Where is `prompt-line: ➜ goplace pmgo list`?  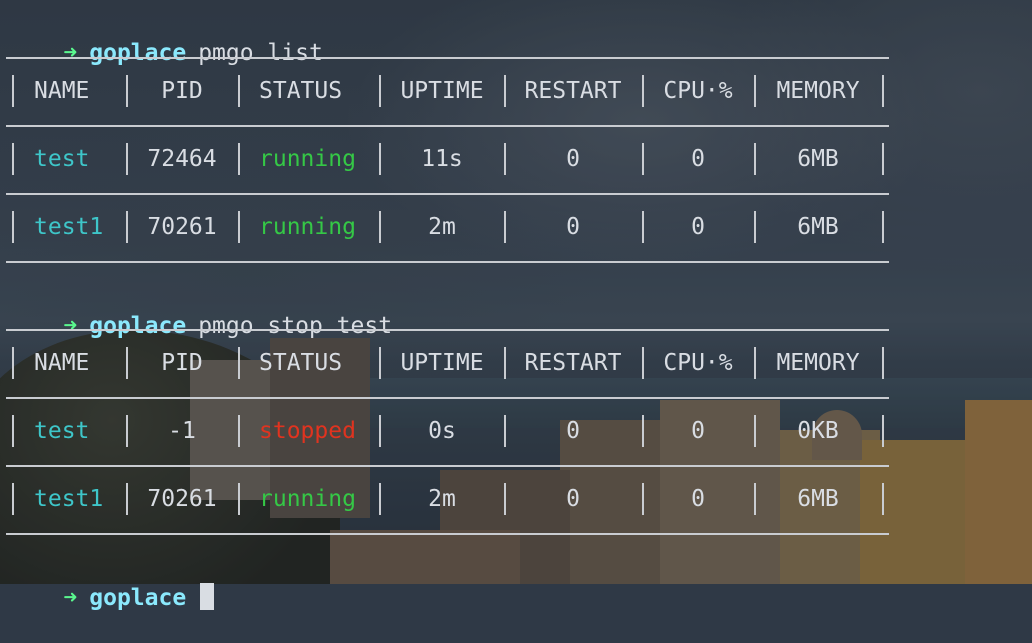
prompt-line: ➜ goplace pmgo list is located at coordinates (165, 37).